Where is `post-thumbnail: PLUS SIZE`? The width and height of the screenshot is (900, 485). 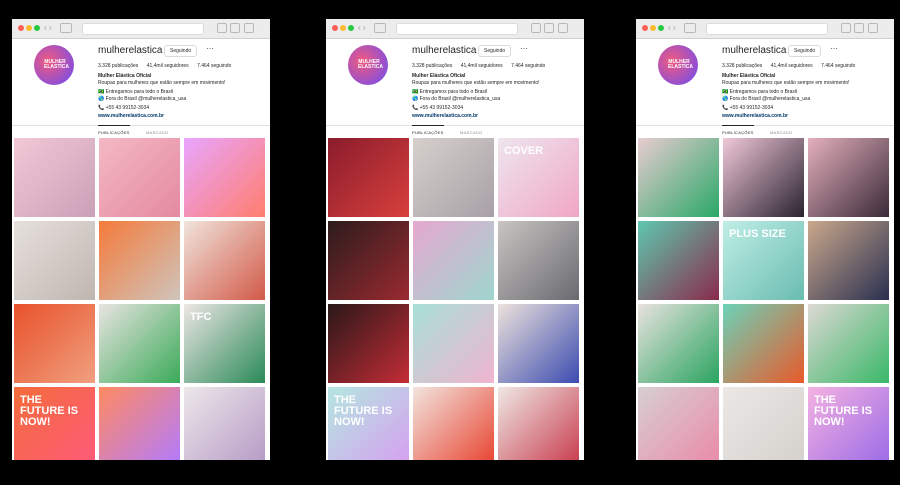
post-thumbnail: PLUS SIZE is located at coordinates (763, 260).